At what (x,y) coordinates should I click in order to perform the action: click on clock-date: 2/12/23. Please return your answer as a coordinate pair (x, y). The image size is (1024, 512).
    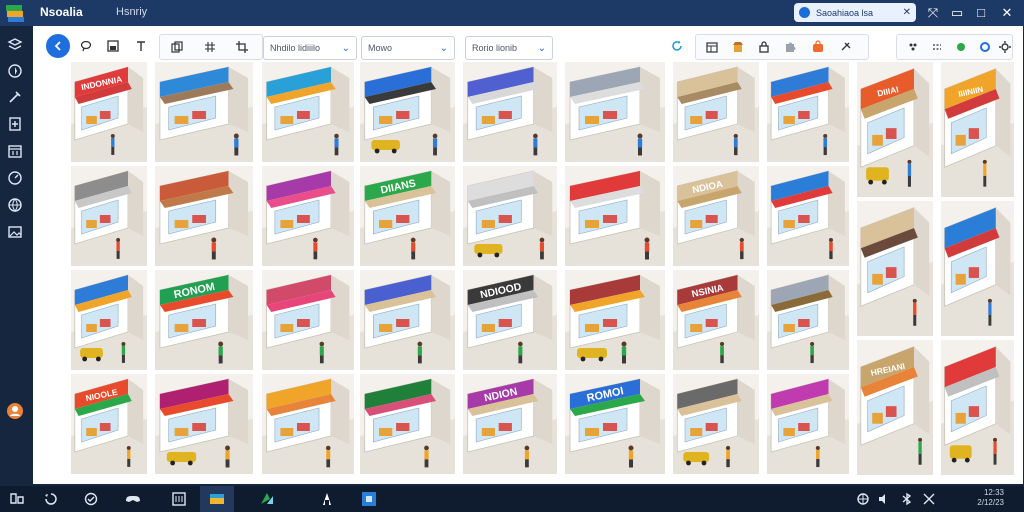
    Looking at the image, I should click on (990, 502).